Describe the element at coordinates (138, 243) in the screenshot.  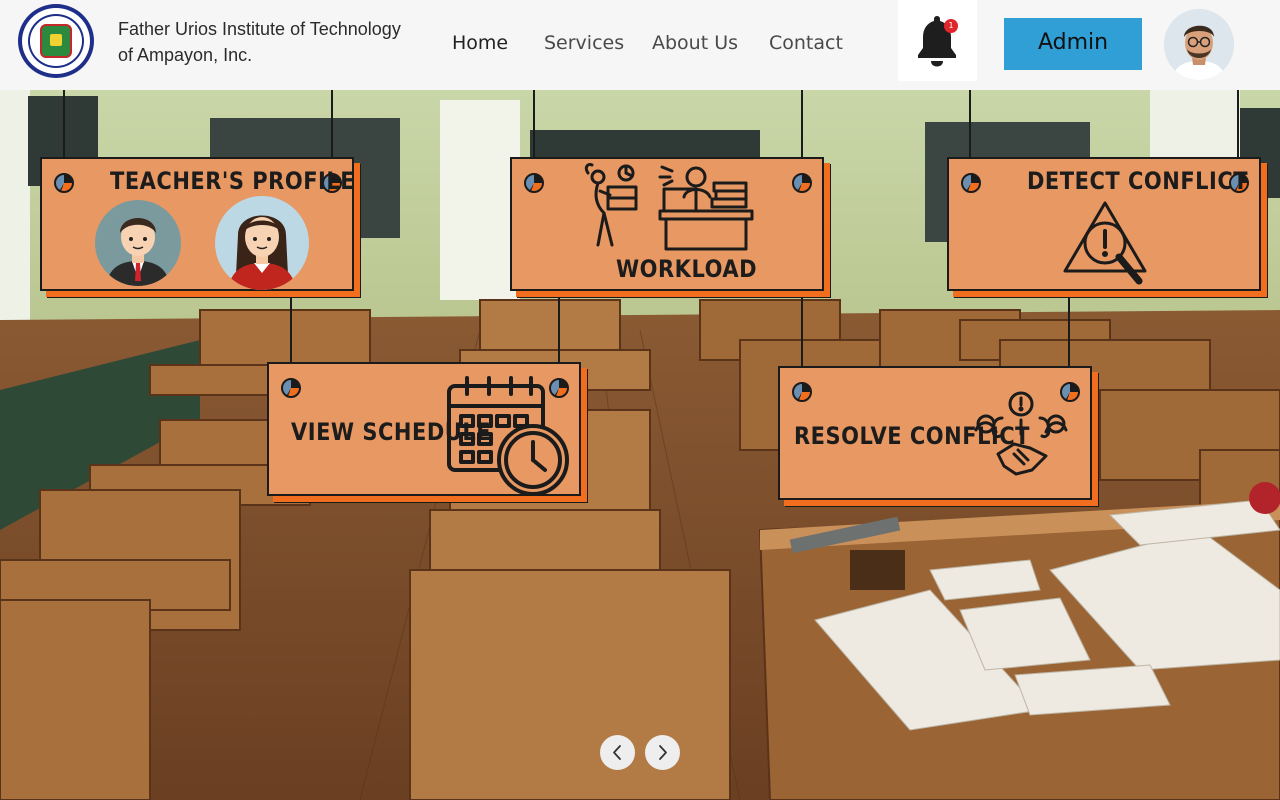
I see `male-teacher-icon` at that location.